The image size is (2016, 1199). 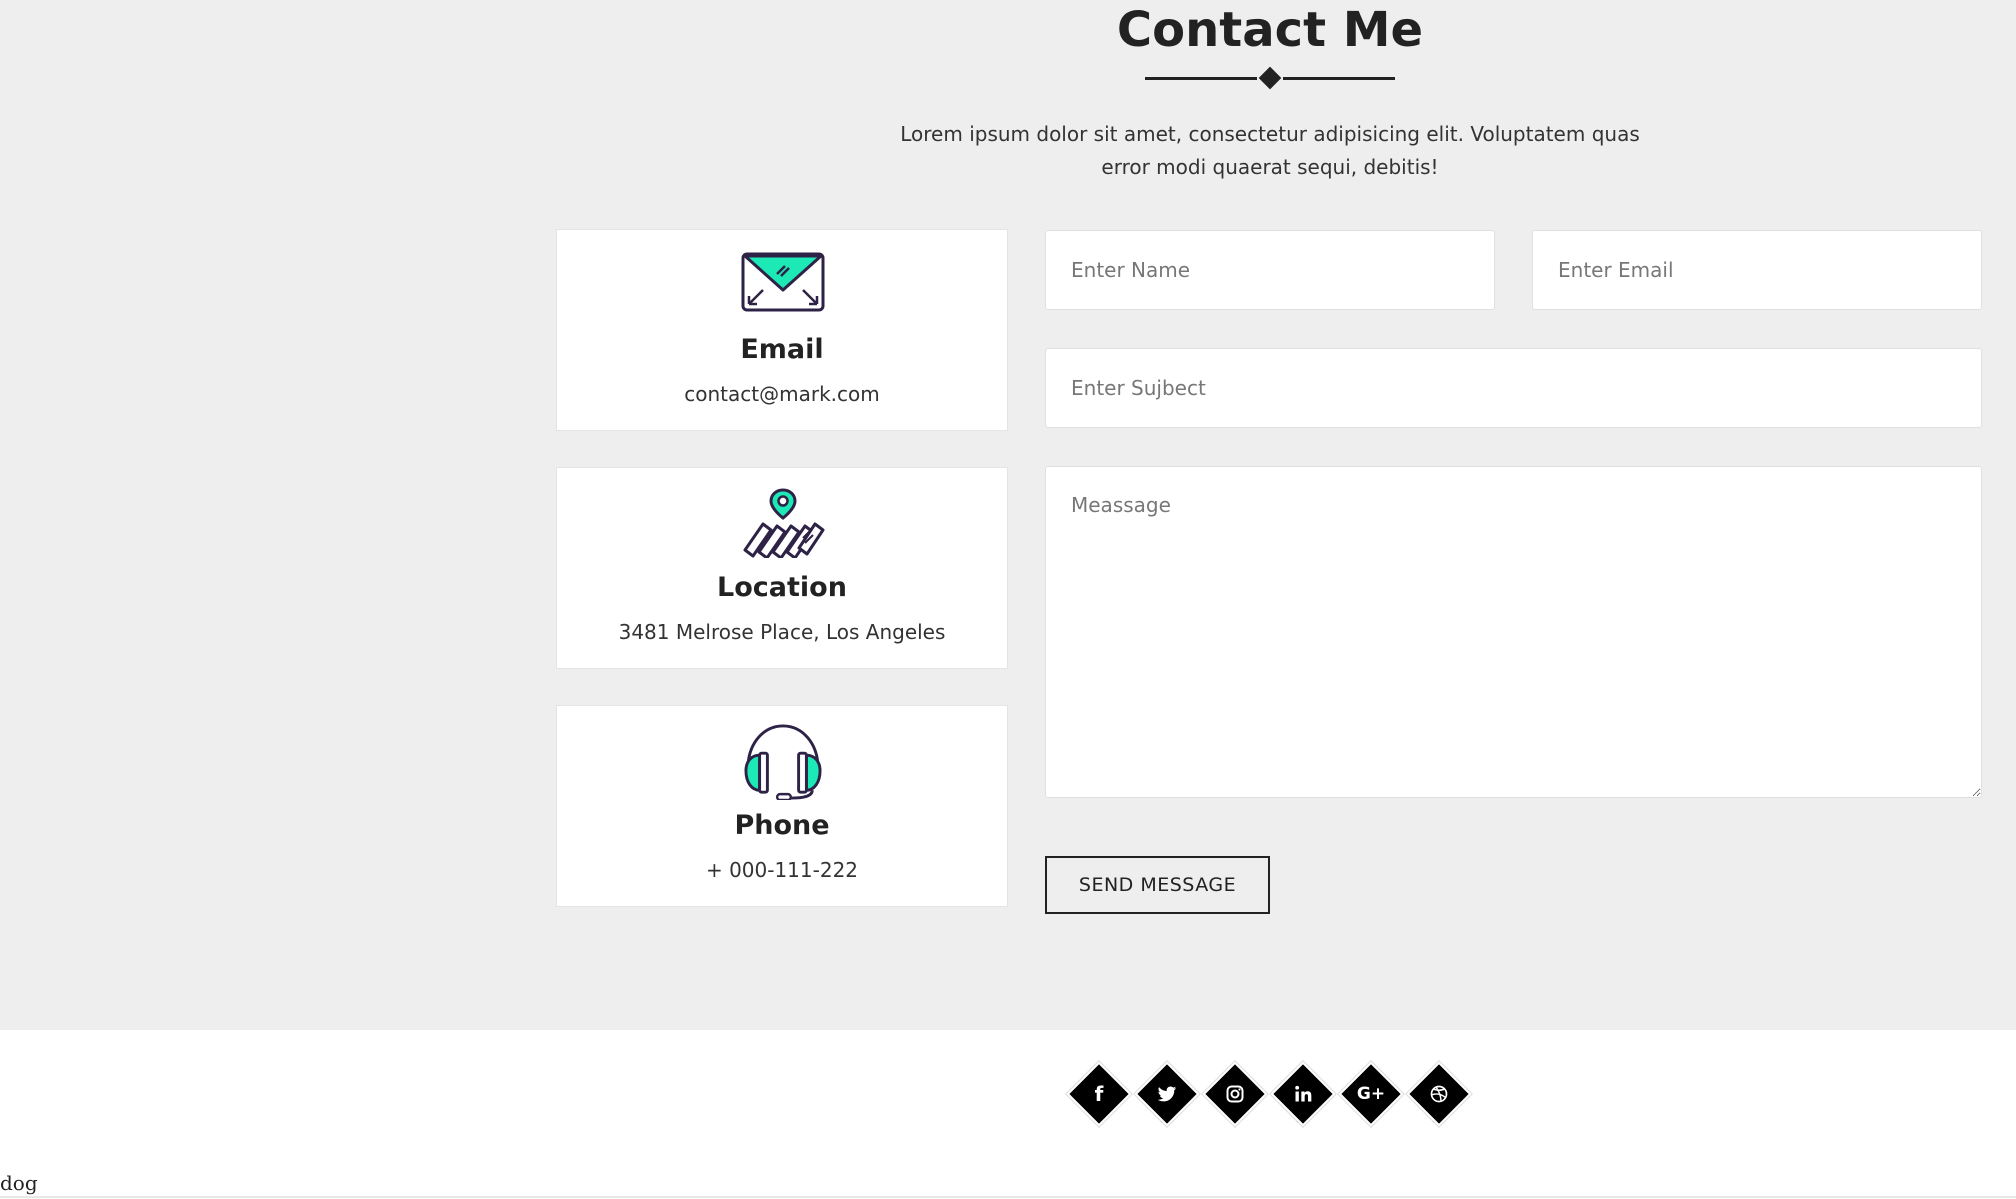 I want to click on envelope-icon, so click(x=783, y=282).